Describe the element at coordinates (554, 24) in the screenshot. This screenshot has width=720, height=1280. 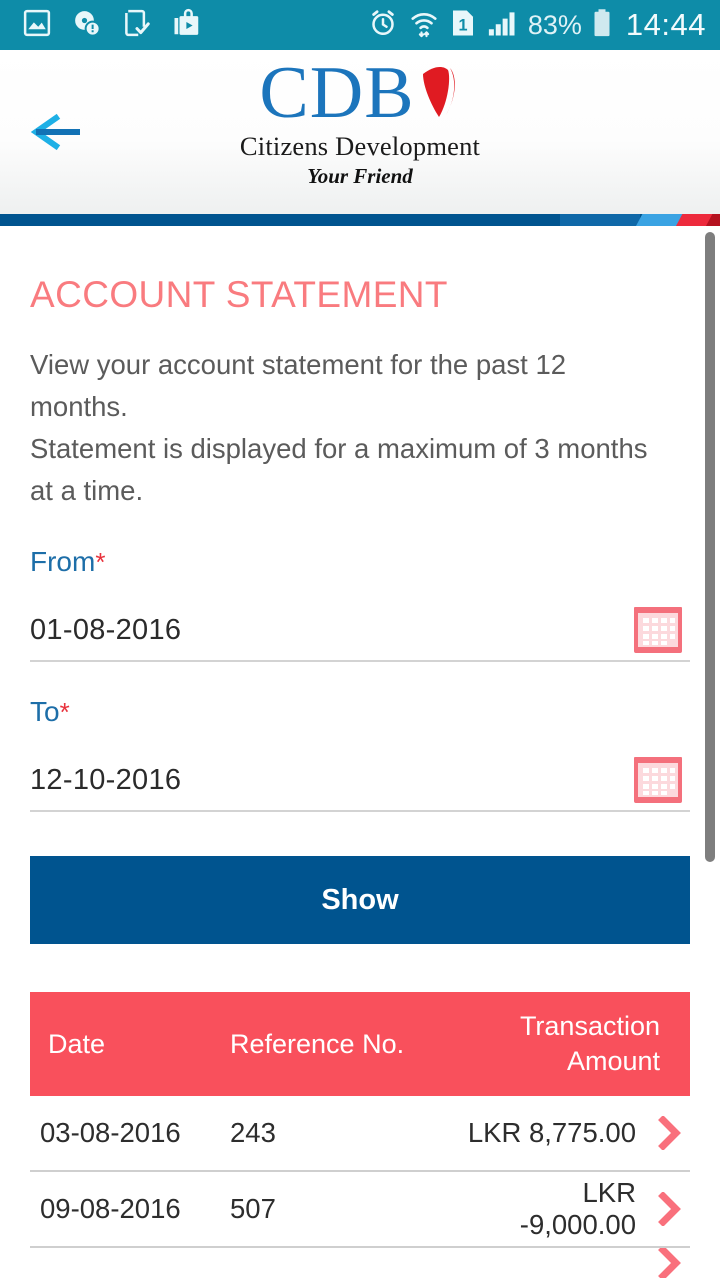
I see `battery-percent: 83%` at that location.